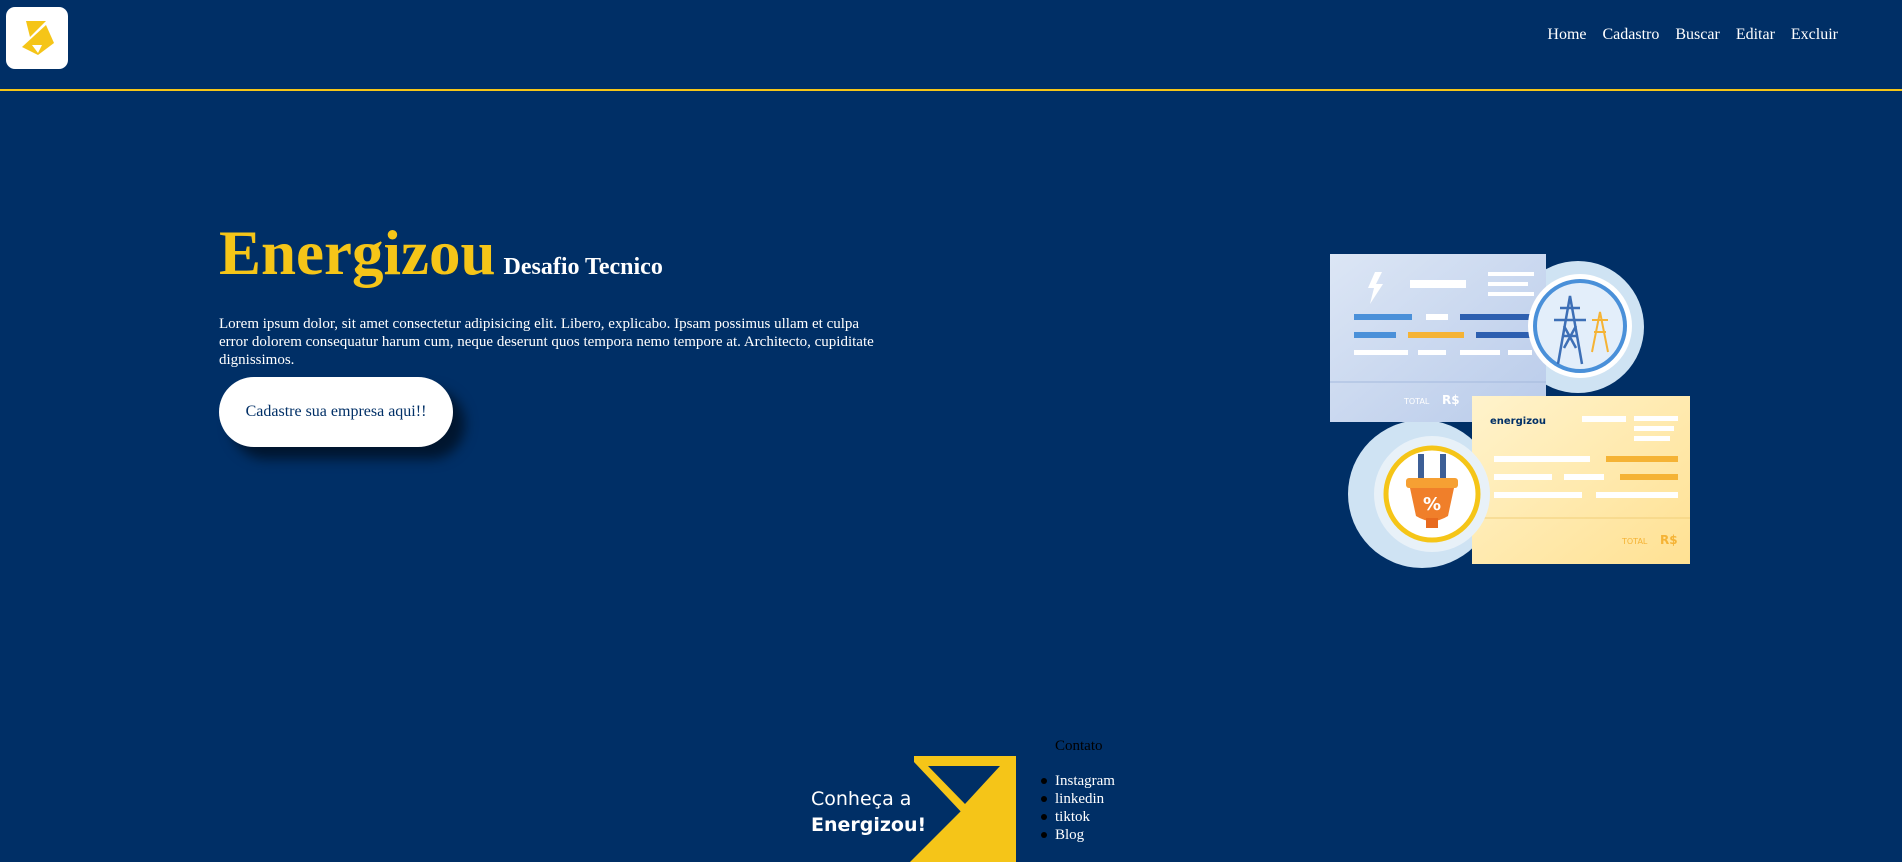 The image size is (1902, 862). I want to click on nav-editar: Editar, so click(1755, 35).